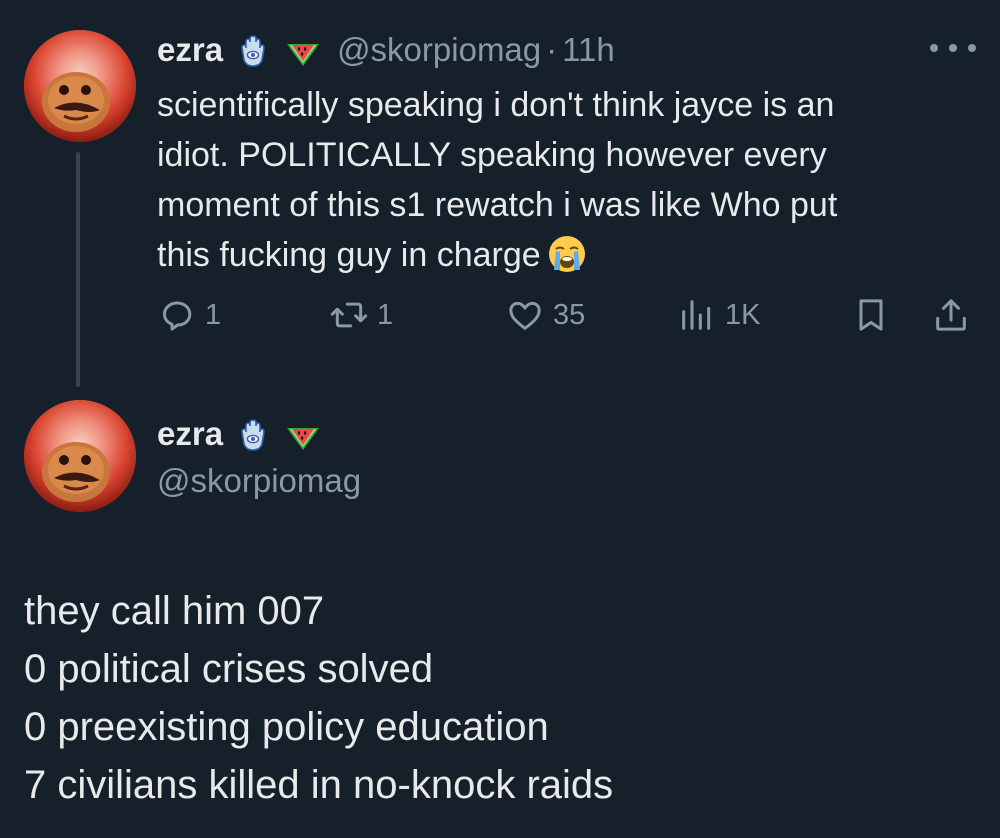  What do you see at coordinates (718, 315) in the screenshot?
I see `views-button: 1K` at bounding box center [718, 315].